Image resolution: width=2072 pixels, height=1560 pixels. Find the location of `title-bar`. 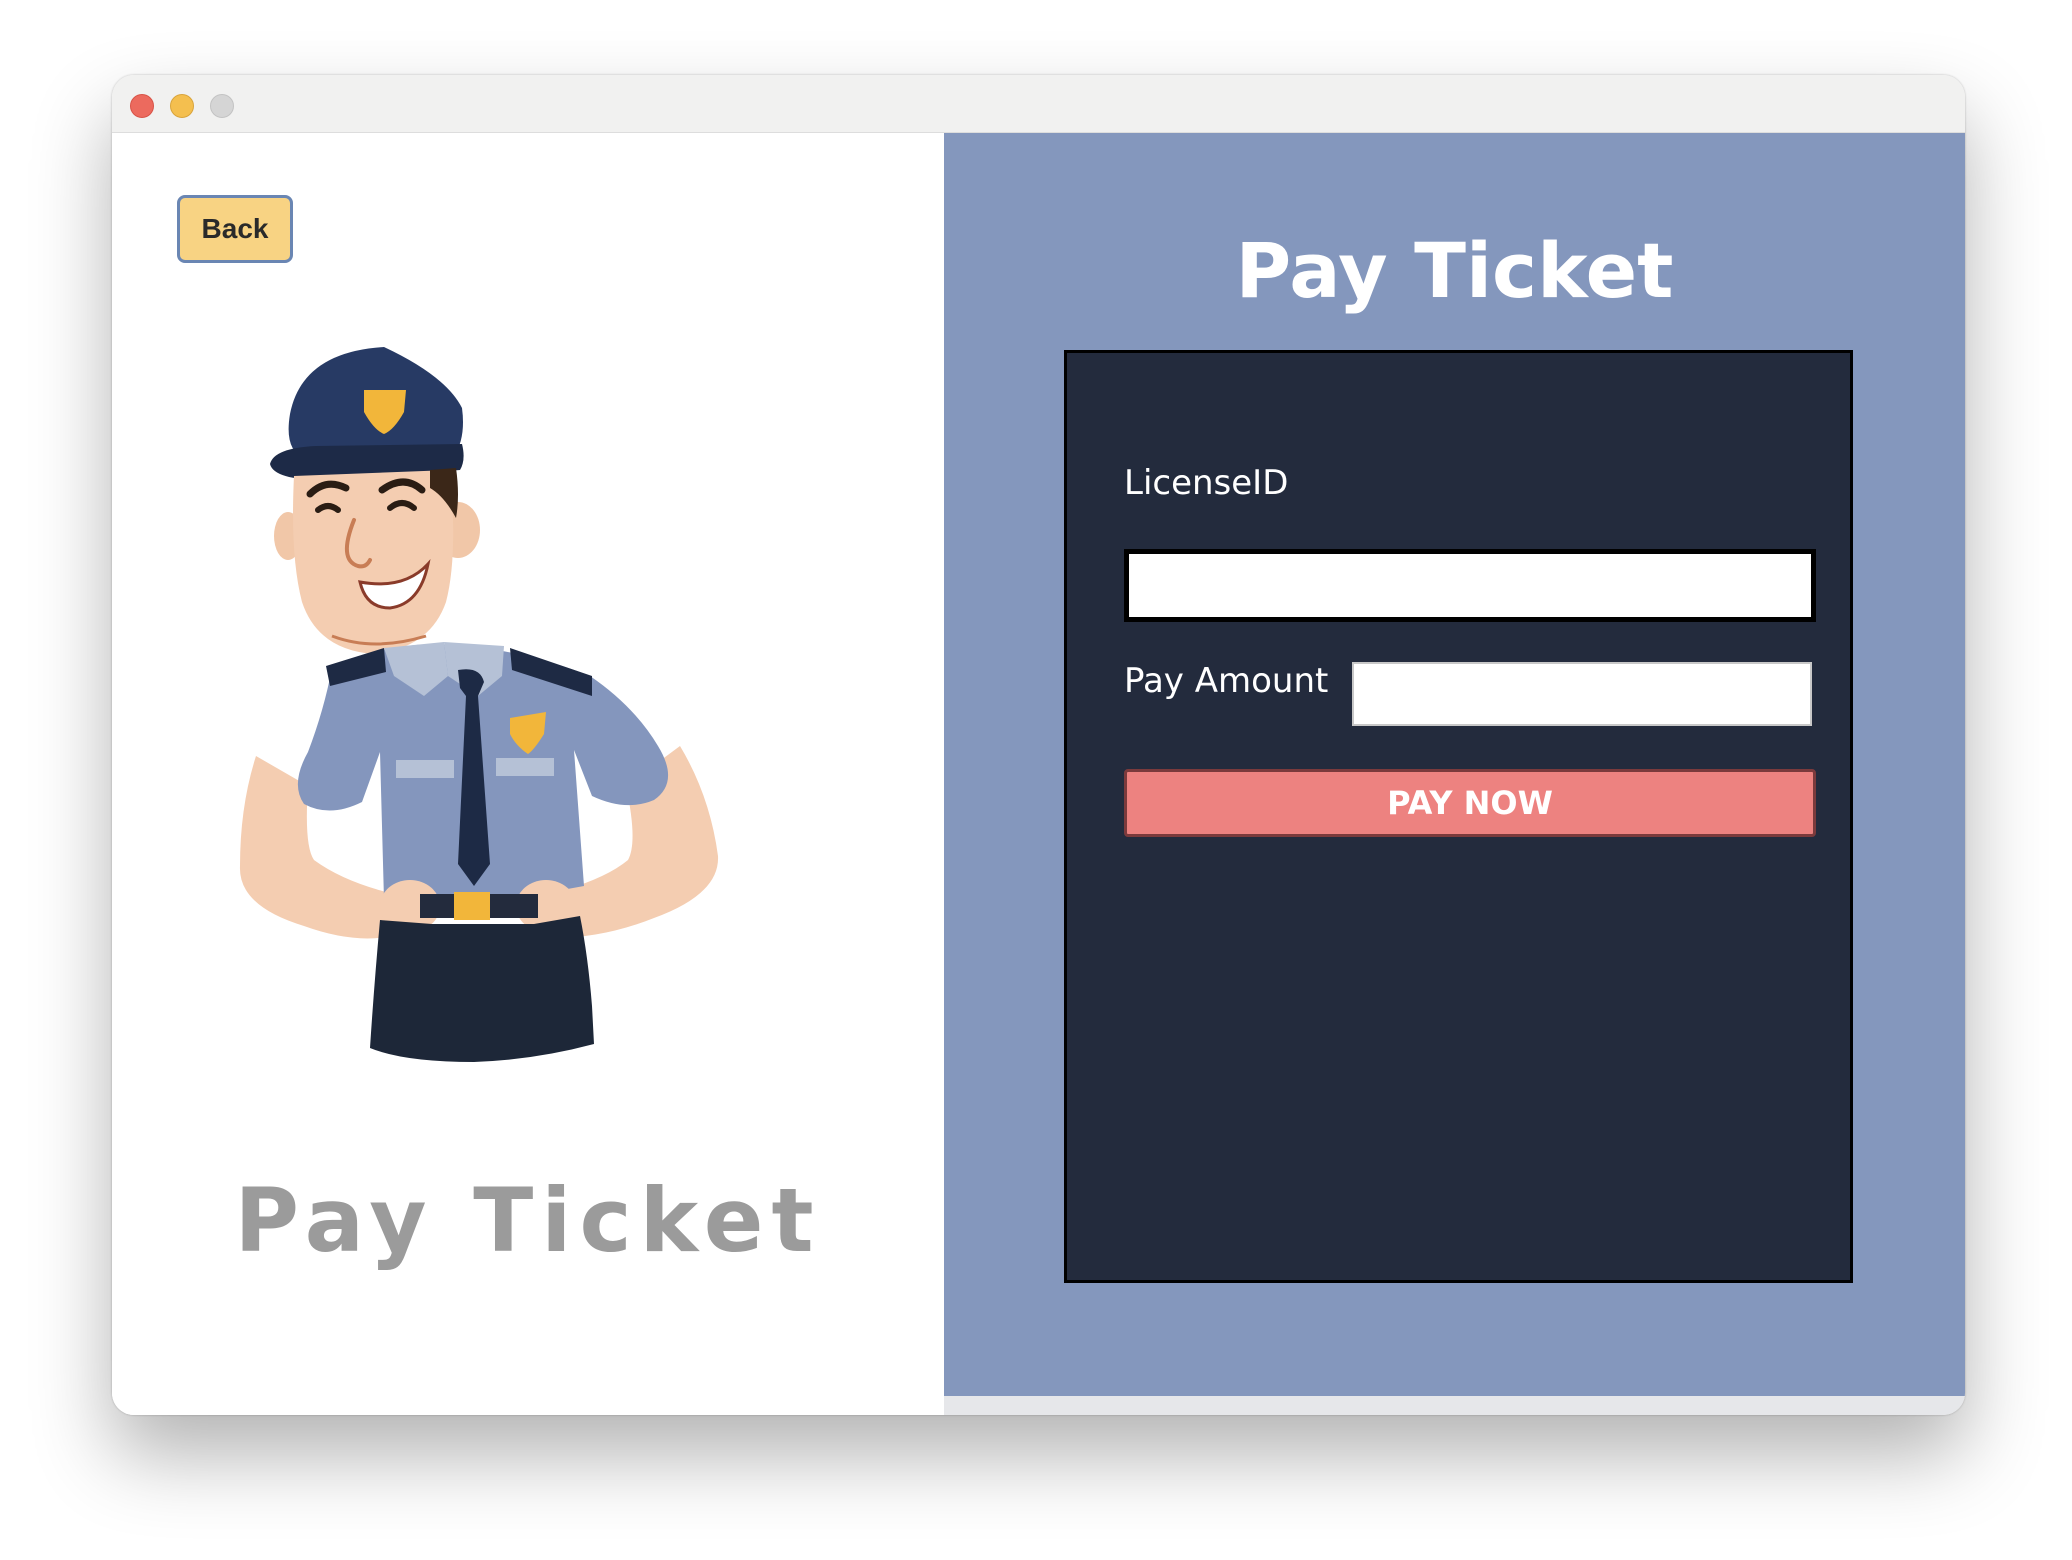

title-bar is located at coordinates (1038, 104).